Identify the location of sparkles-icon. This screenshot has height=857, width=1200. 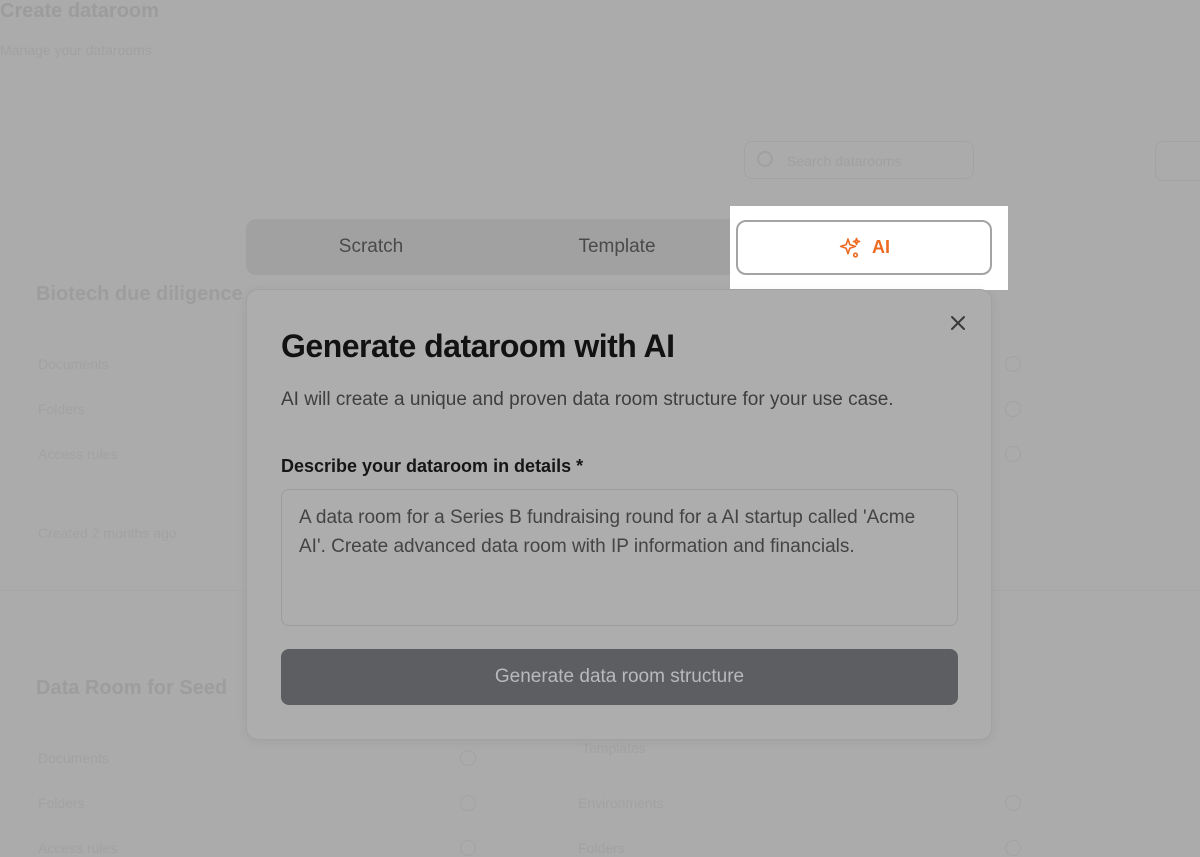
(850, 247).